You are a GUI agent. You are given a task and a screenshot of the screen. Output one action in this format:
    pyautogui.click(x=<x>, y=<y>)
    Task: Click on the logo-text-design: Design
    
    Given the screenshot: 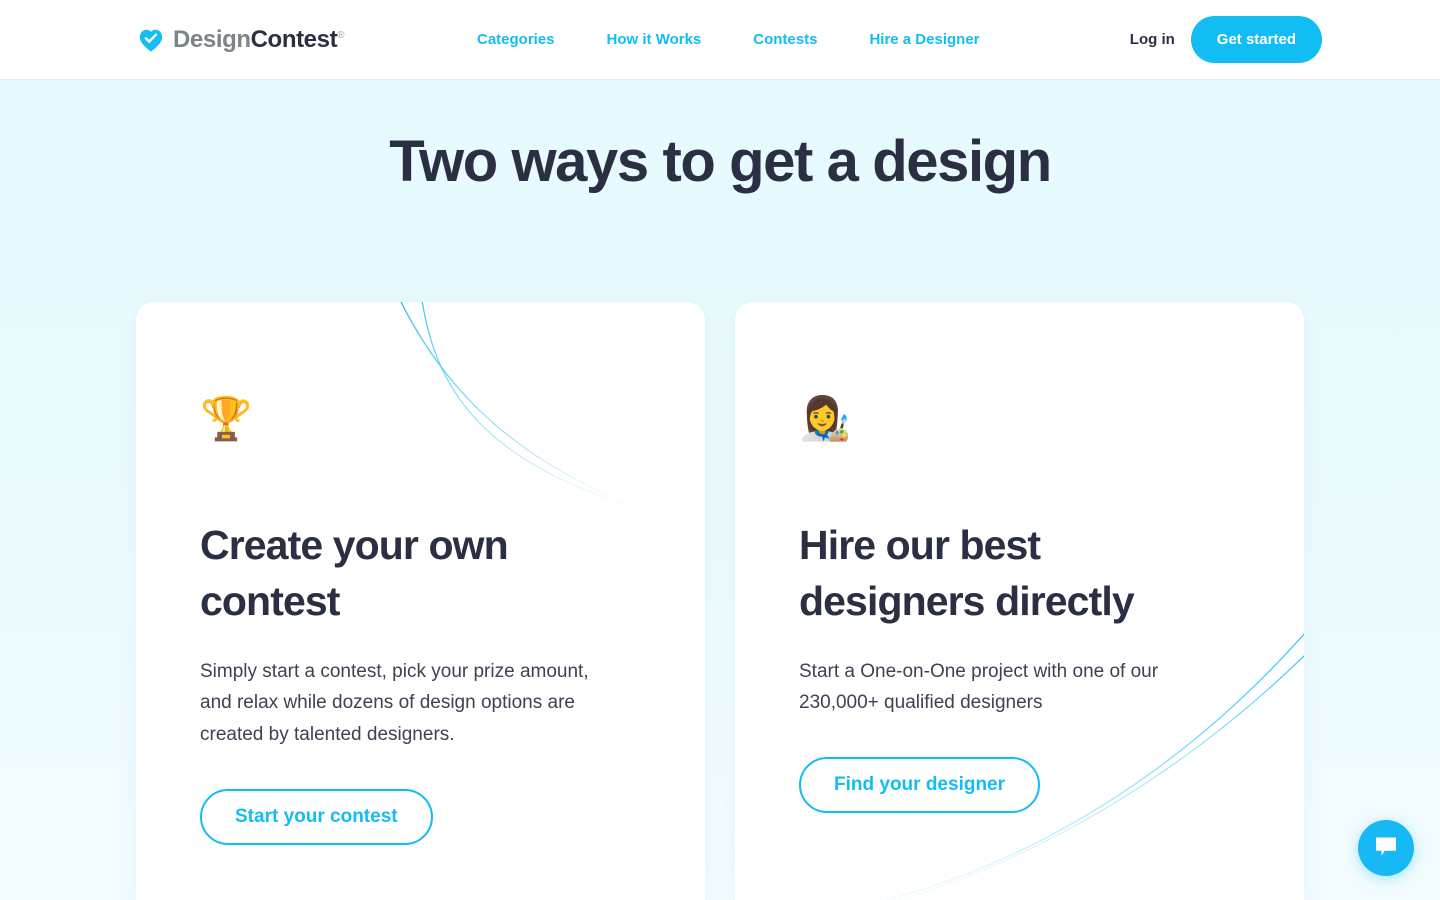 What is the action you would take?
    pyautogui.click(x=212, y=39)
    